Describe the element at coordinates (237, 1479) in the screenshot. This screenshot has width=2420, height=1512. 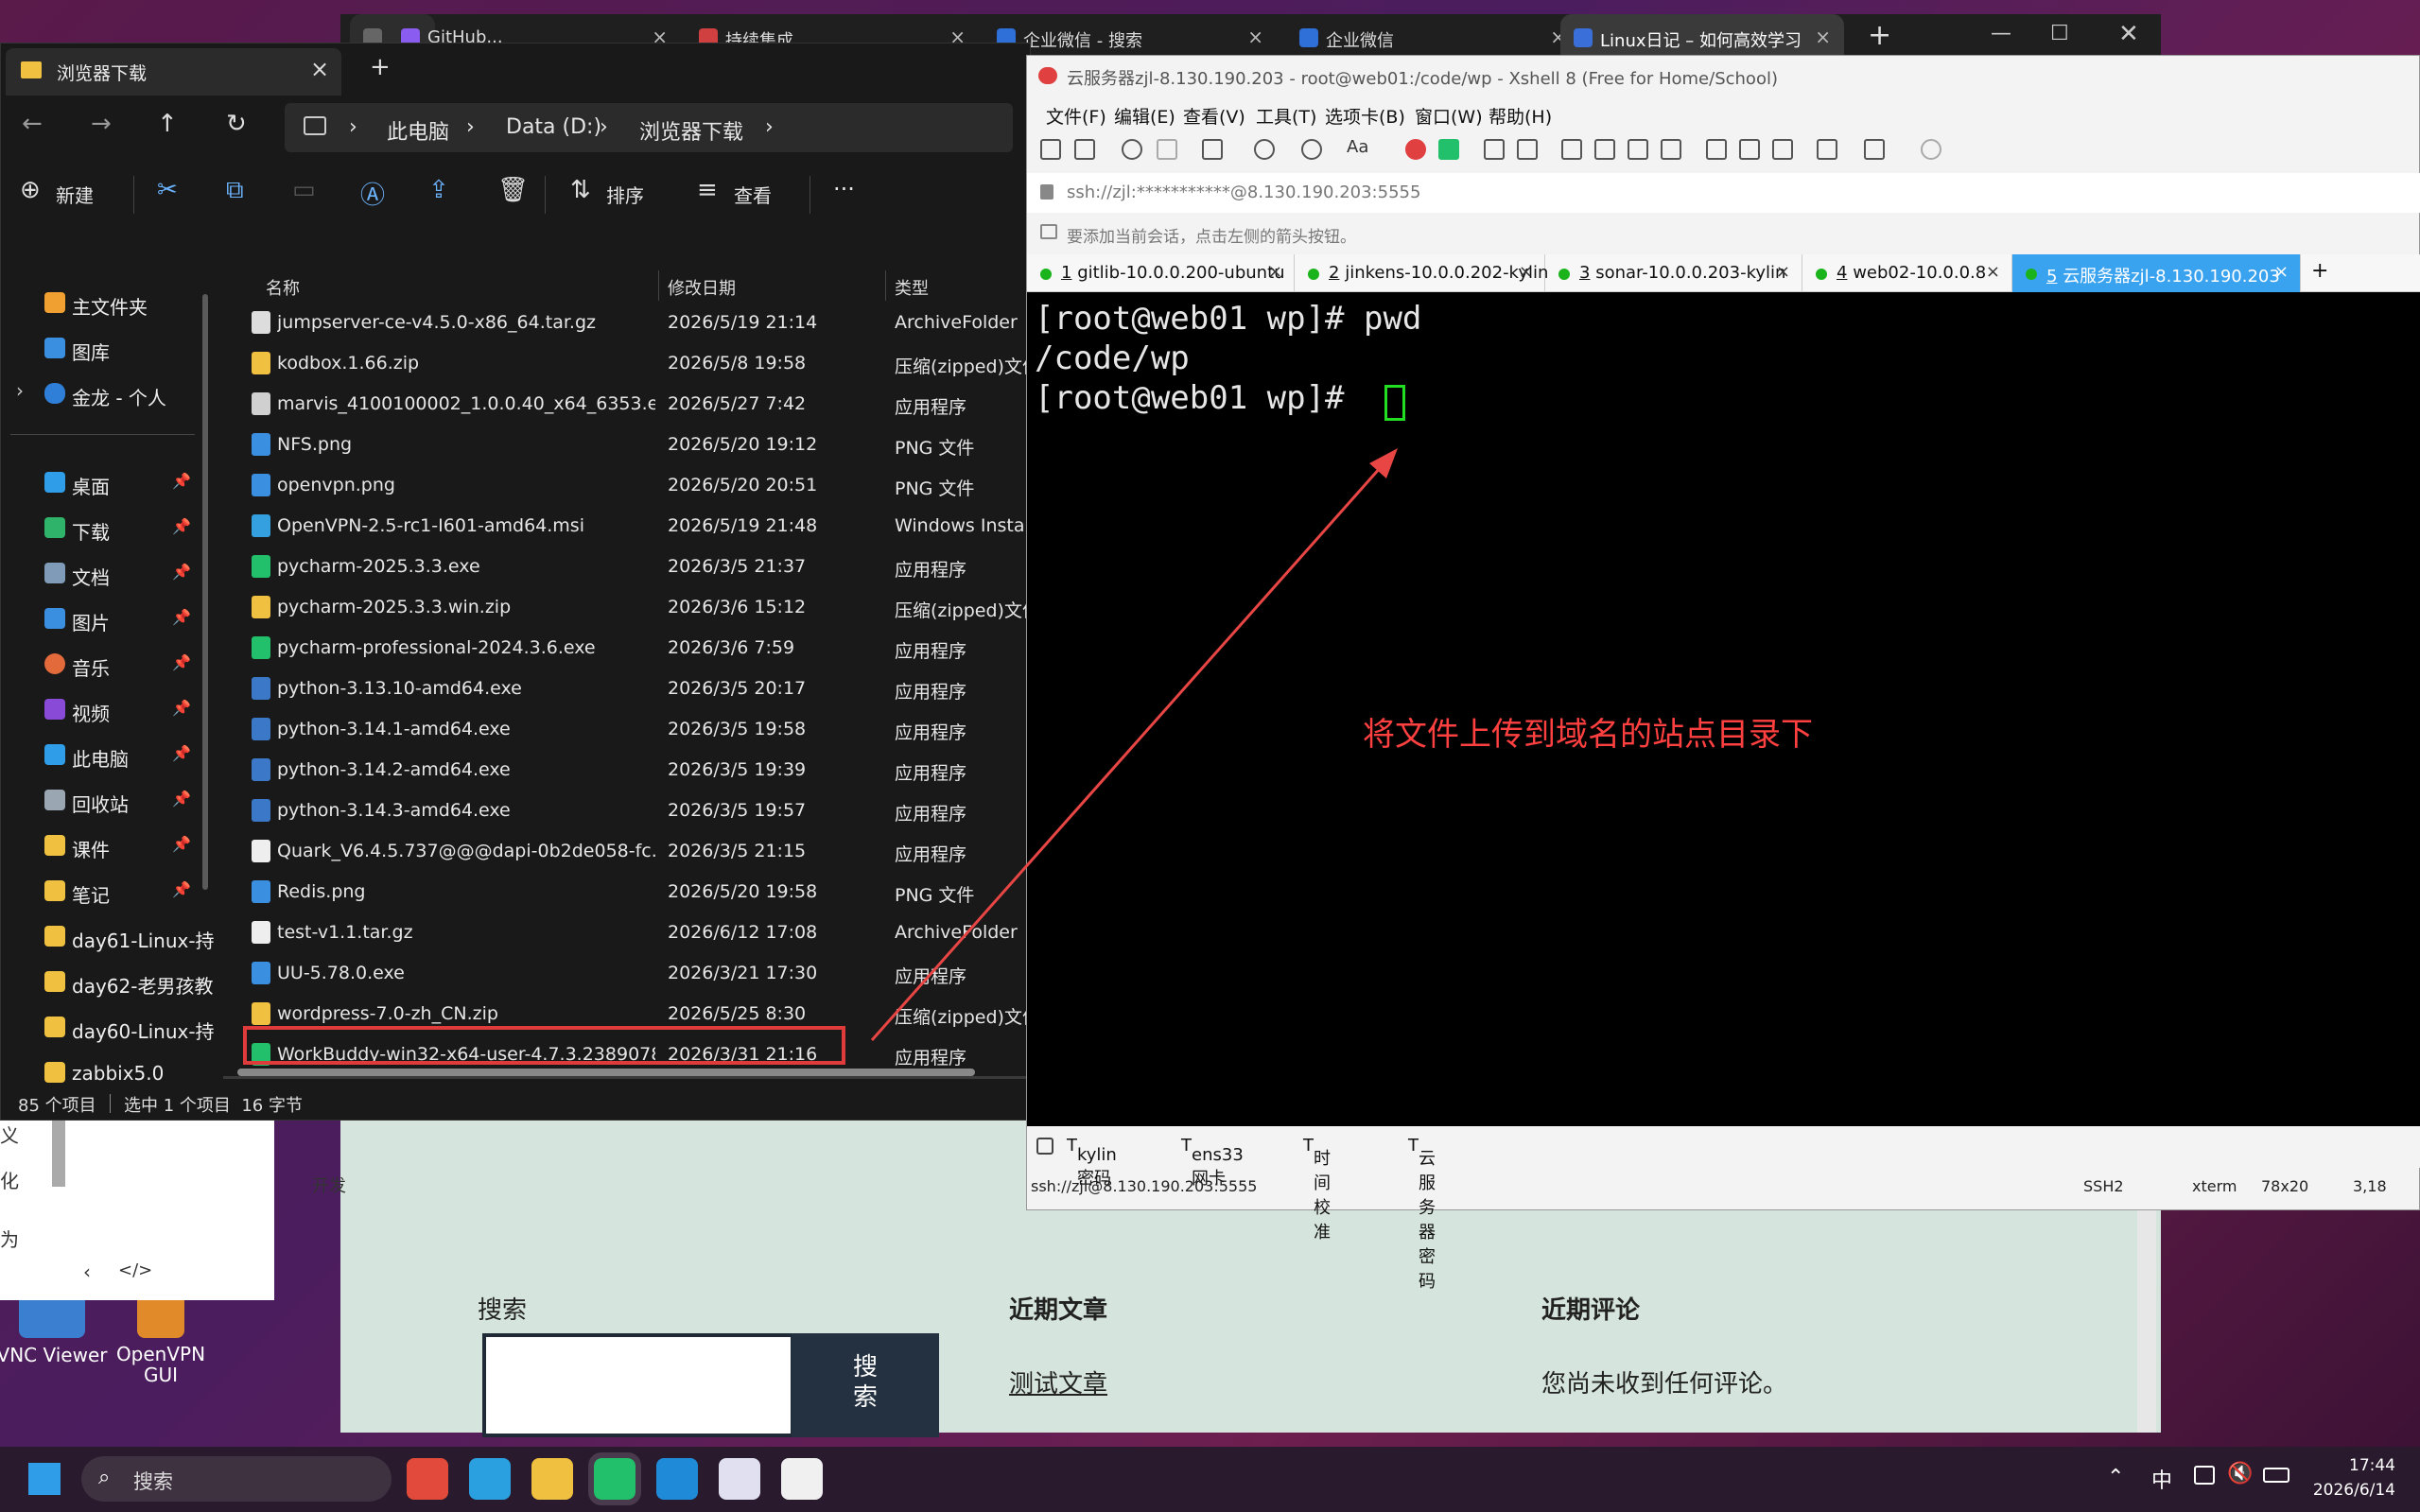
I see `taskbar-search: ⌕ 搜索` at that location.